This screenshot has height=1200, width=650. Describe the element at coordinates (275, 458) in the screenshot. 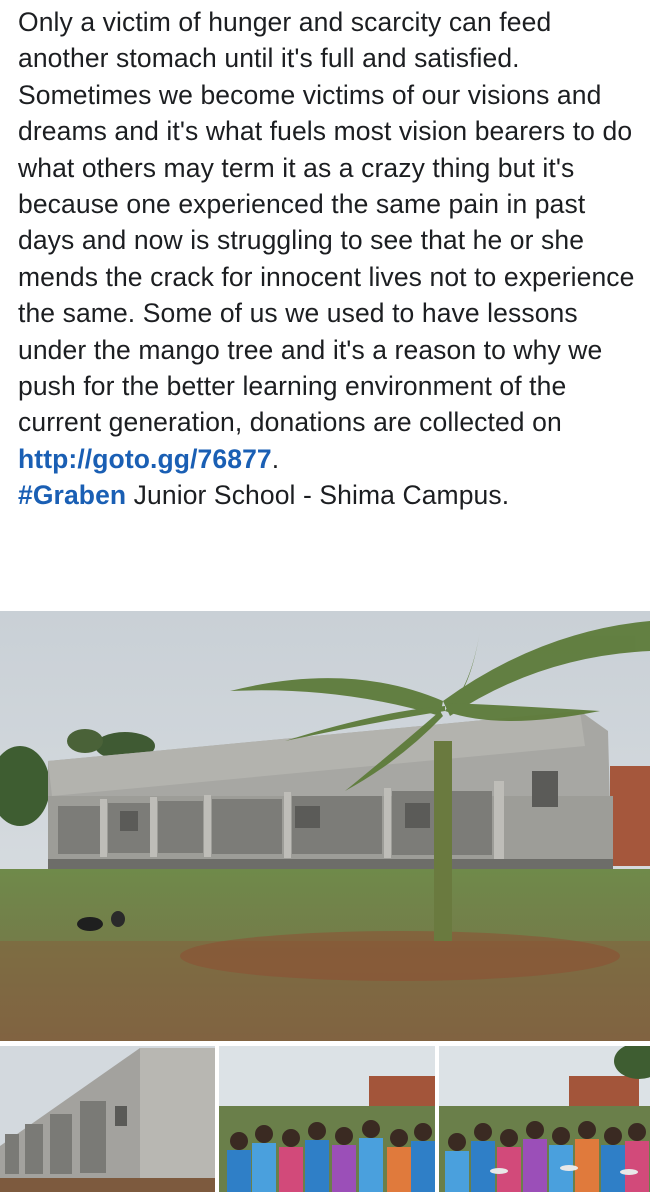

I see `link-period: .` at that location.